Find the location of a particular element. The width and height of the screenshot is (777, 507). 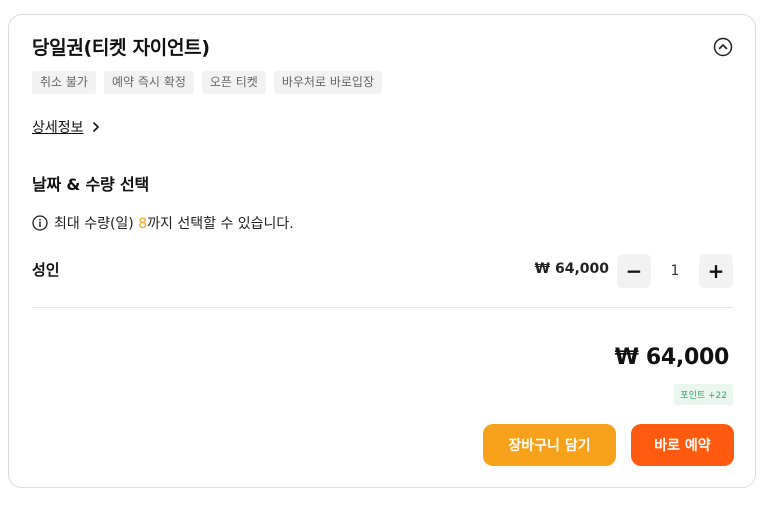

notice-suffix: 까지 선택할 수 있습니다. is located at coordinates (220, 224).